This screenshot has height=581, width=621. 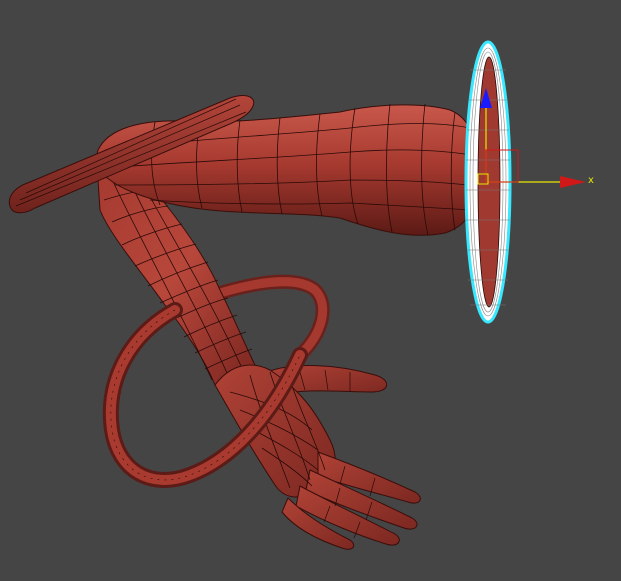 What do you see at coordinates (573, 182) in the screenshot?
I see `gizmo-x-arrow` at bounding box center [573, 182].